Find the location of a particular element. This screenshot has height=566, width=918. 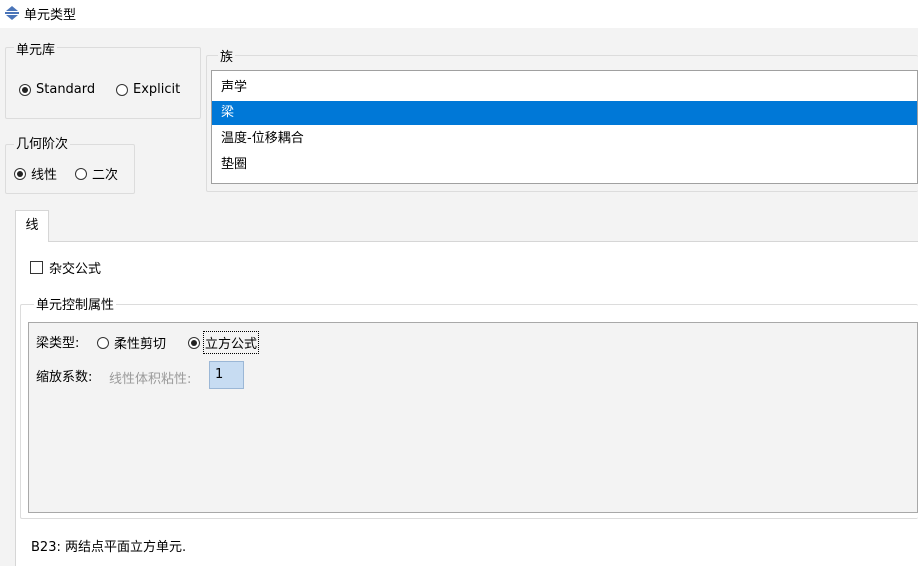

geometric-order-legend: 几何阶次 is located at coordinates (42, 142).